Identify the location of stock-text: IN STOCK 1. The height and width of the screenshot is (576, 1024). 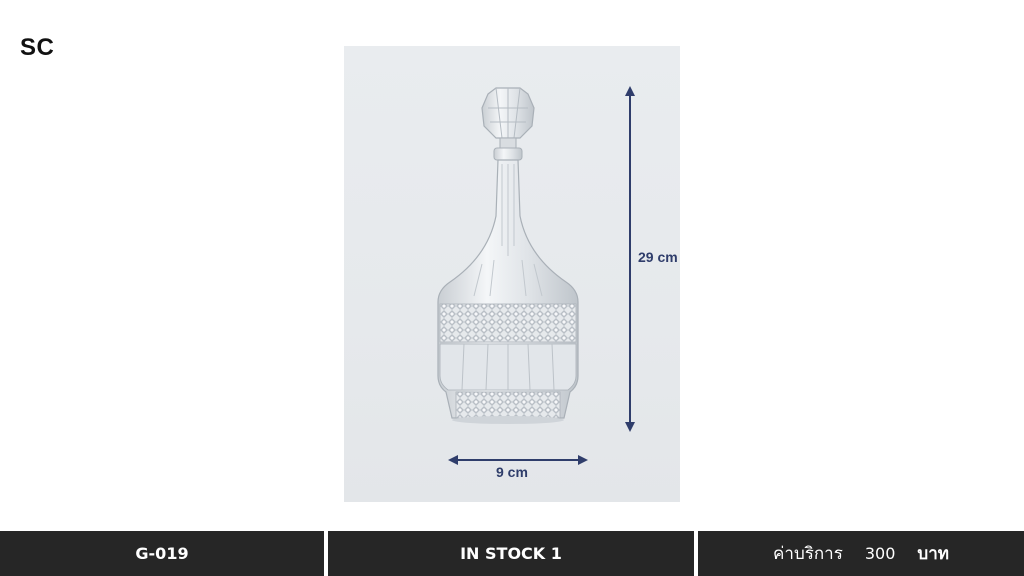
(511, 553).